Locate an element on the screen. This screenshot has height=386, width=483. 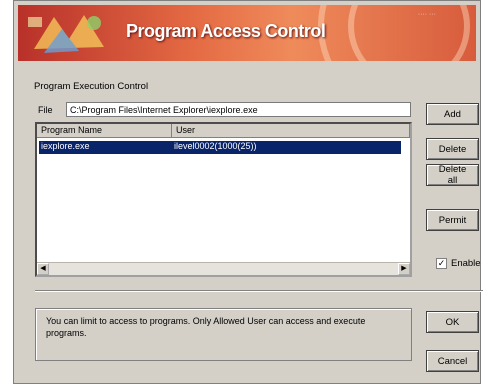
file-label: File is located at coordinates (45, 110).